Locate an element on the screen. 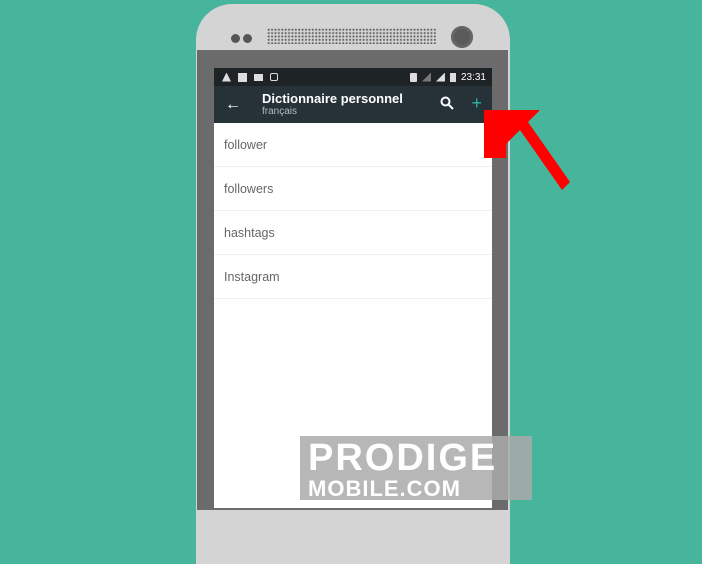  status-bar: 23:31 is located at coordinates (353, 77).